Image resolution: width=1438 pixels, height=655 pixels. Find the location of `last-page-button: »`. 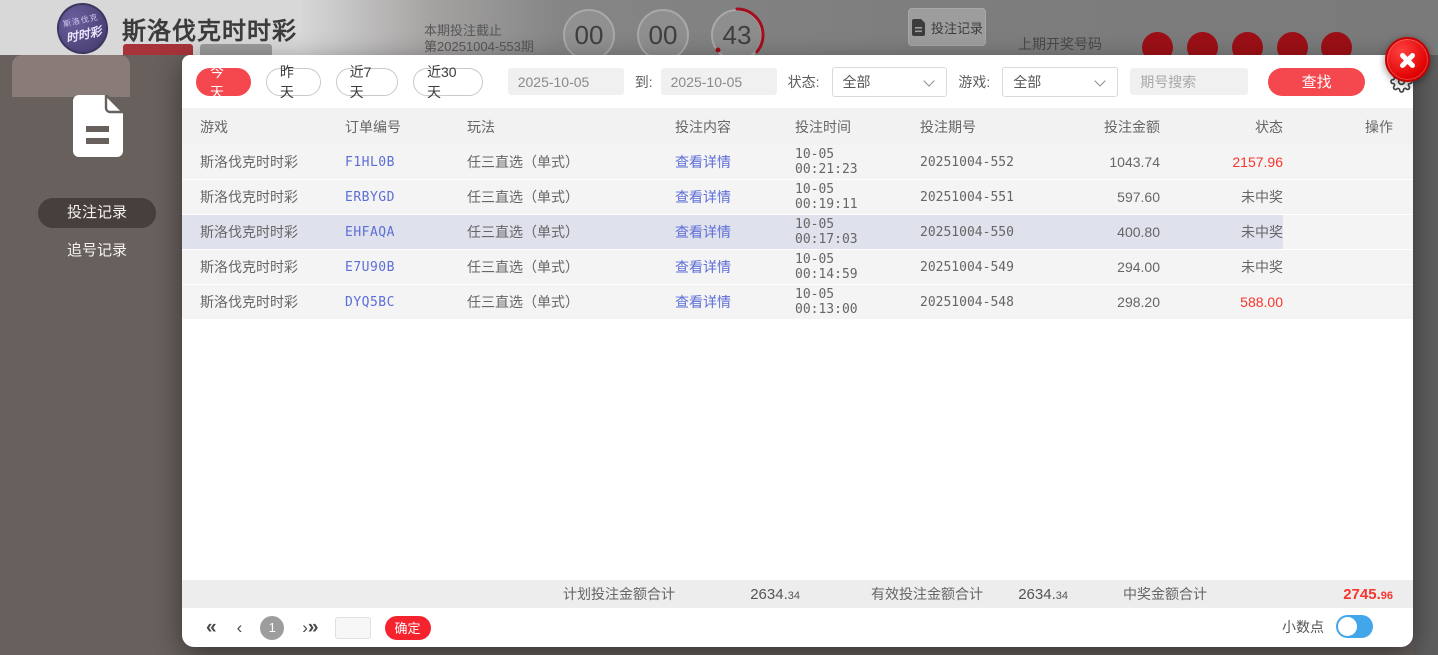

last-page-button: » is located at coordinates (313, 628).